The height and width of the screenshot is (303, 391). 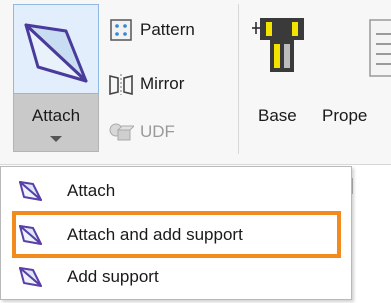 I want to click on base-button: Base, so click(x=279, y=79).